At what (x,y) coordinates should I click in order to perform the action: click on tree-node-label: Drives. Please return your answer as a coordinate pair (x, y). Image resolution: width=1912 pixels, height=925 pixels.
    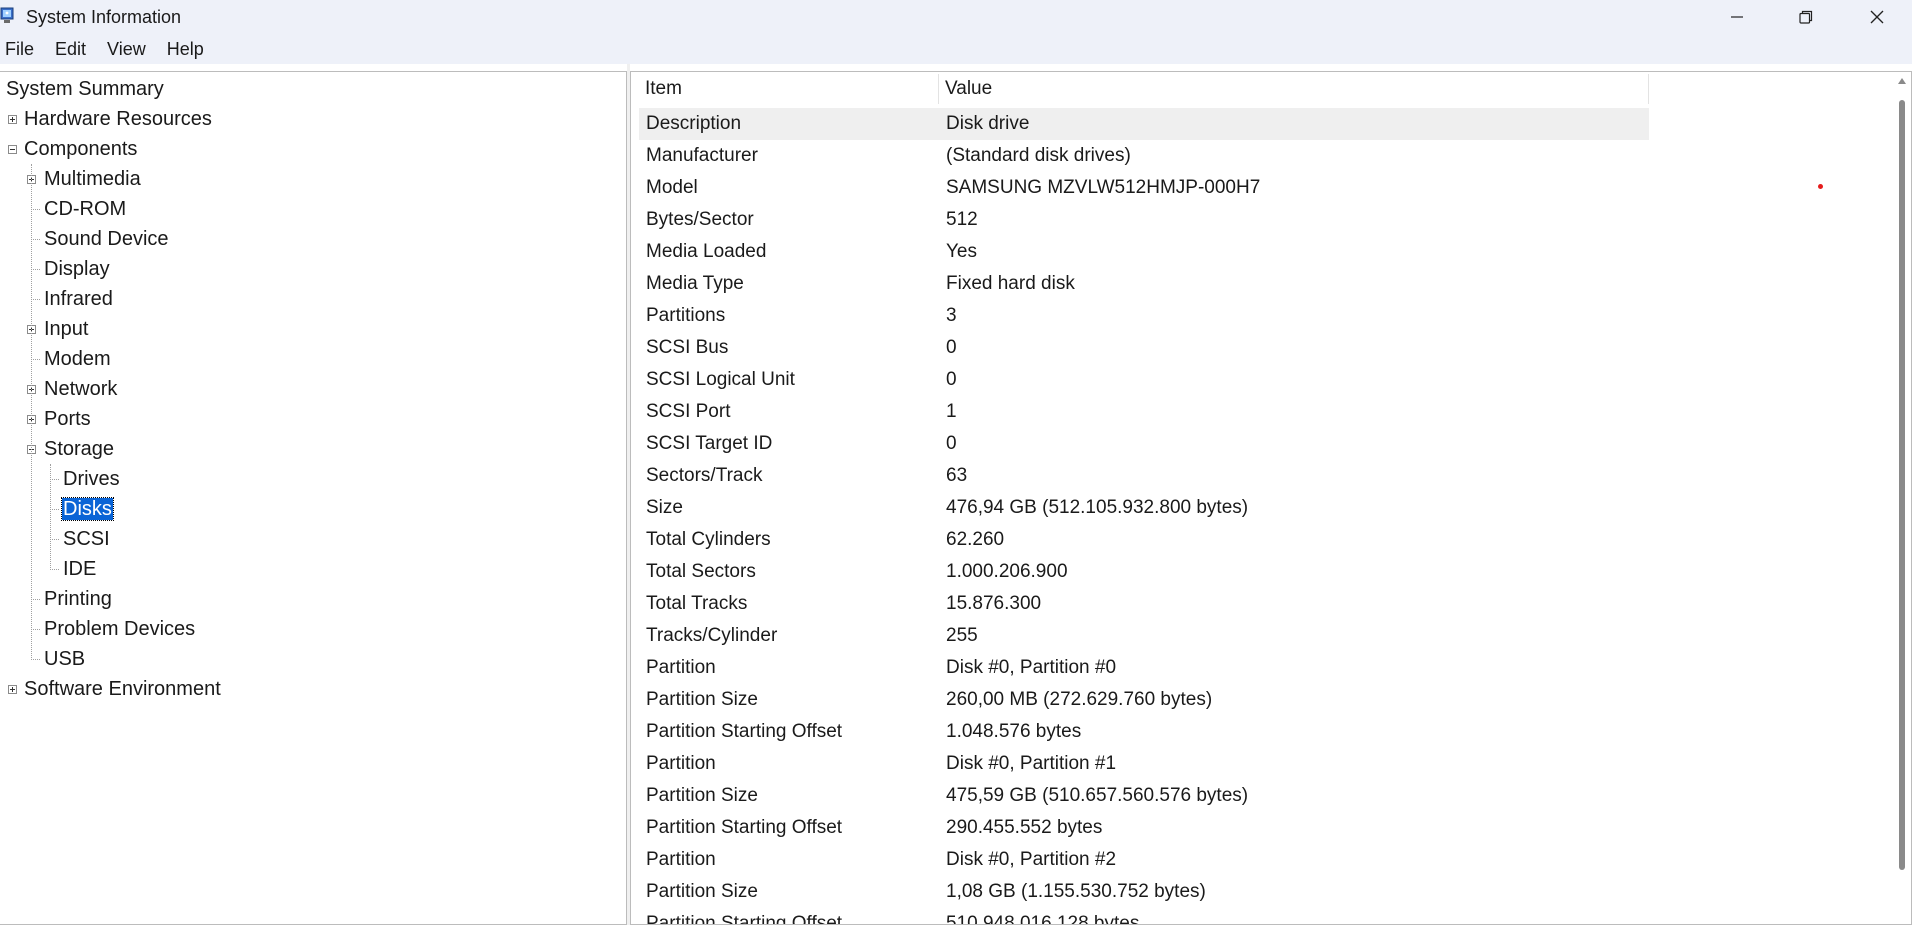
    Looking at the image, I should click on (91, 479).